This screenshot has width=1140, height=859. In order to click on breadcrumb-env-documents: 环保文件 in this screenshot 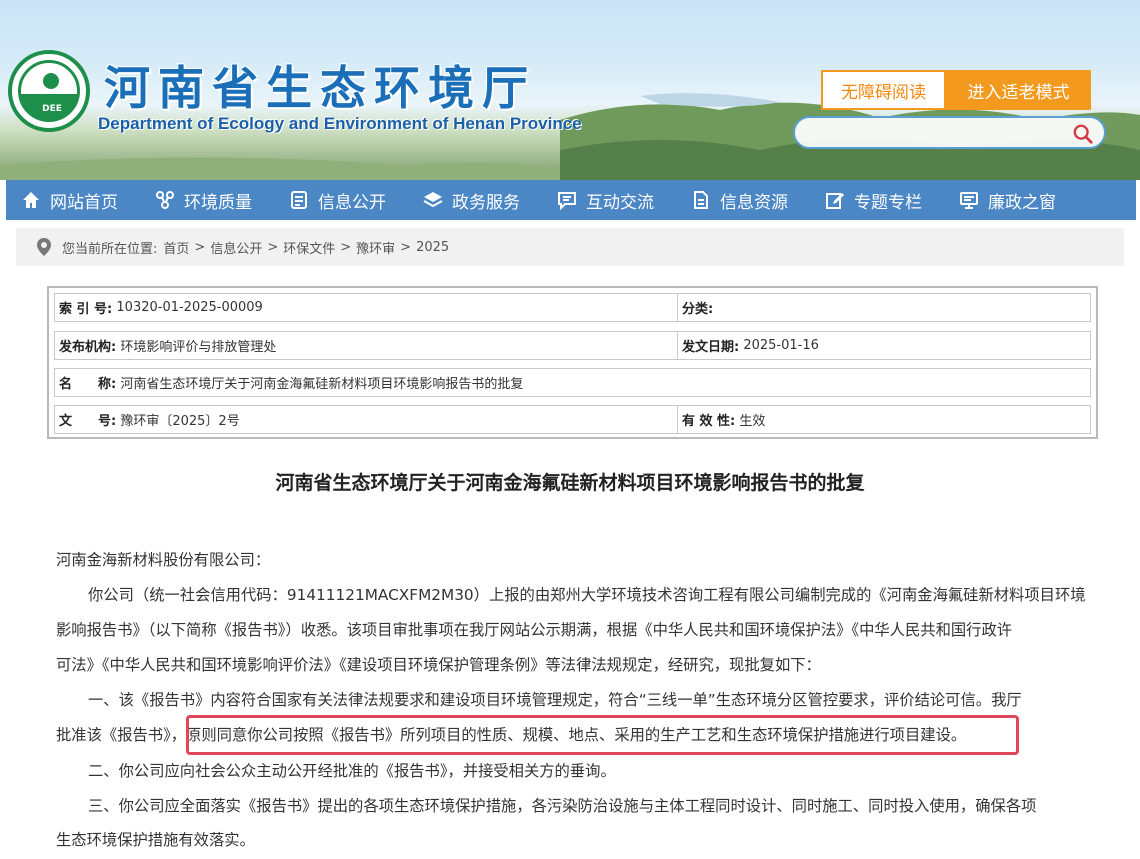, I will do `click(309, 247)`.